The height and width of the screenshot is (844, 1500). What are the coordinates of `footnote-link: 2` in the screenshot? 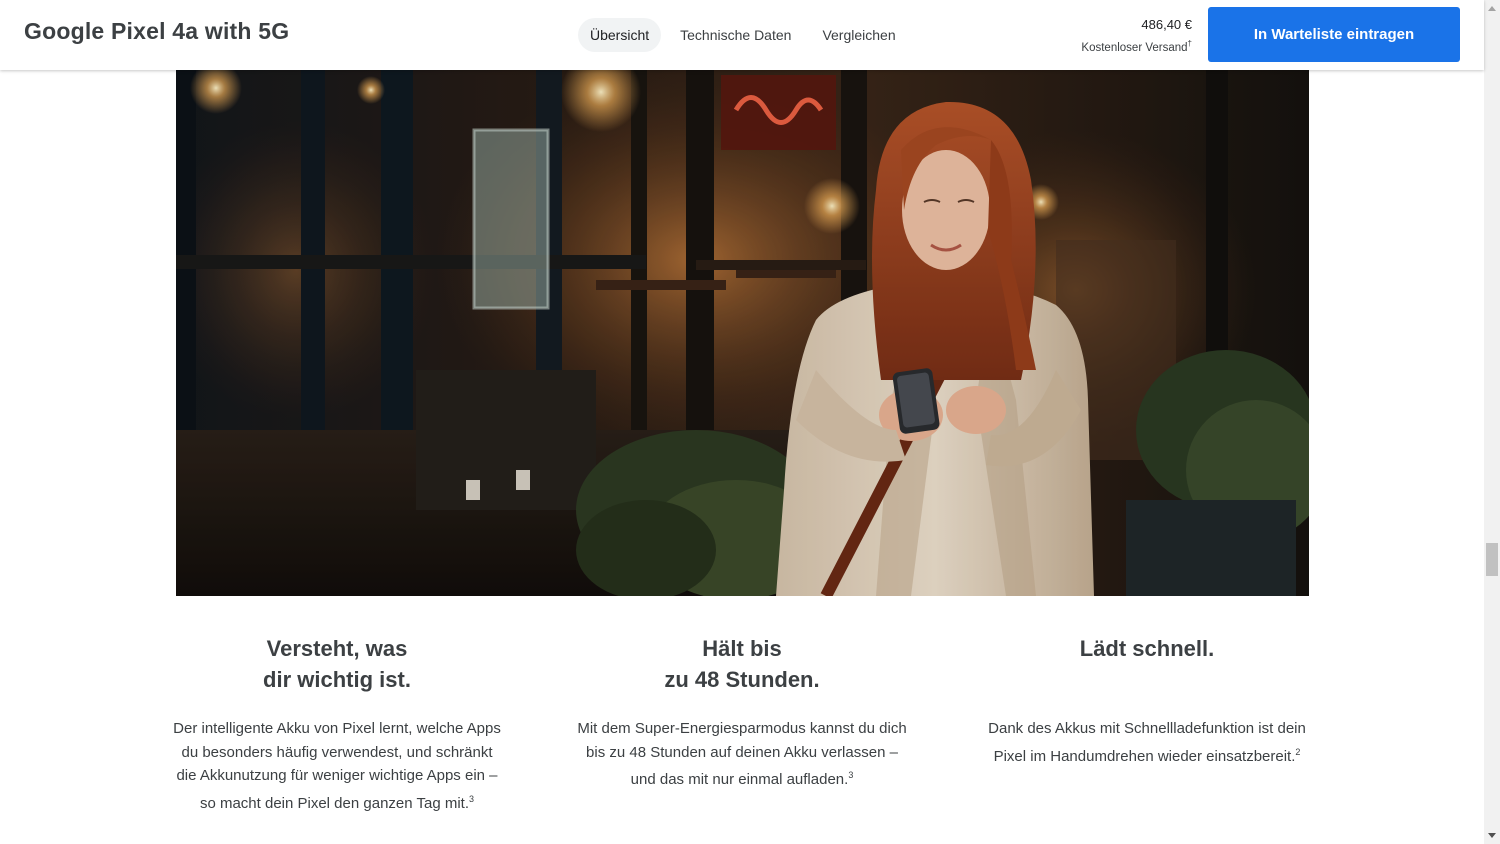 It's located at (1297, 752).